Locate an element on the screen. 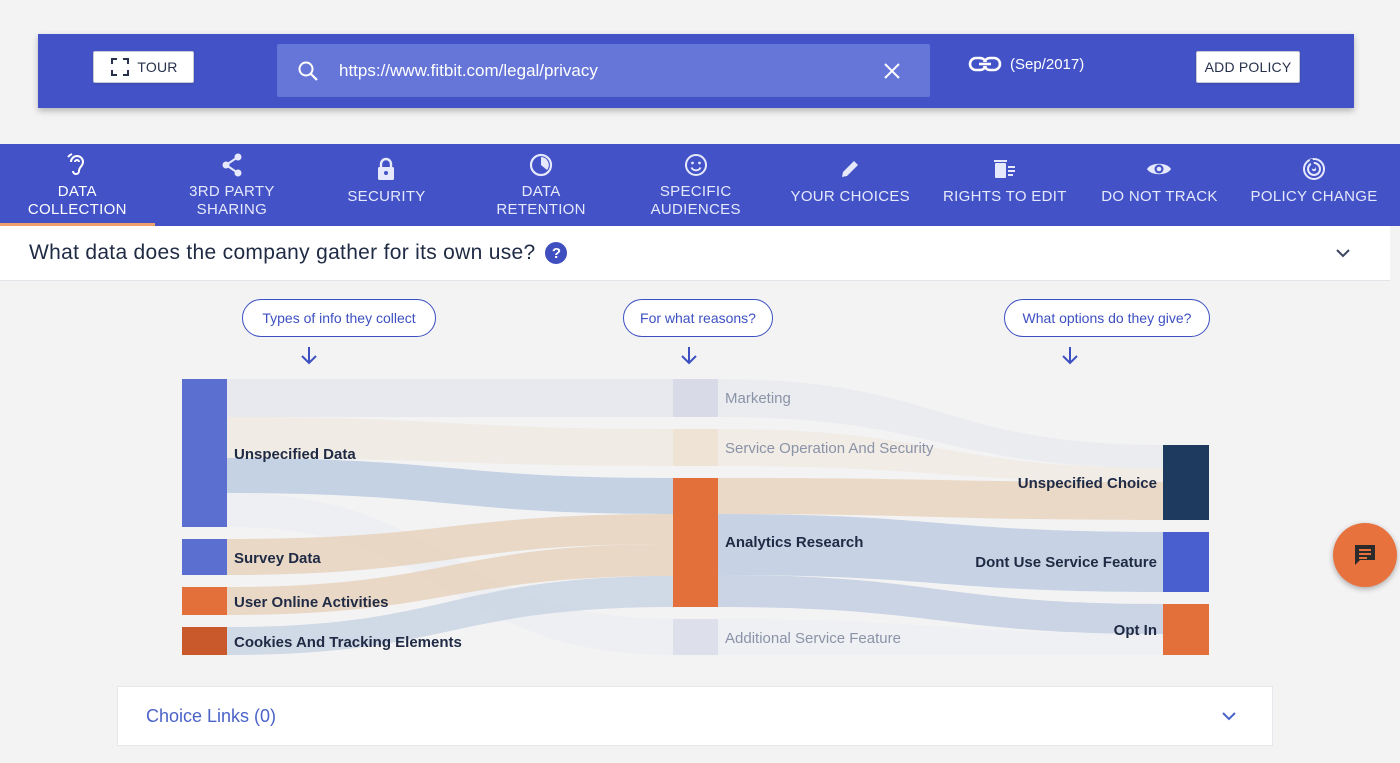  url-search-box is located at coordinates (603, 70).